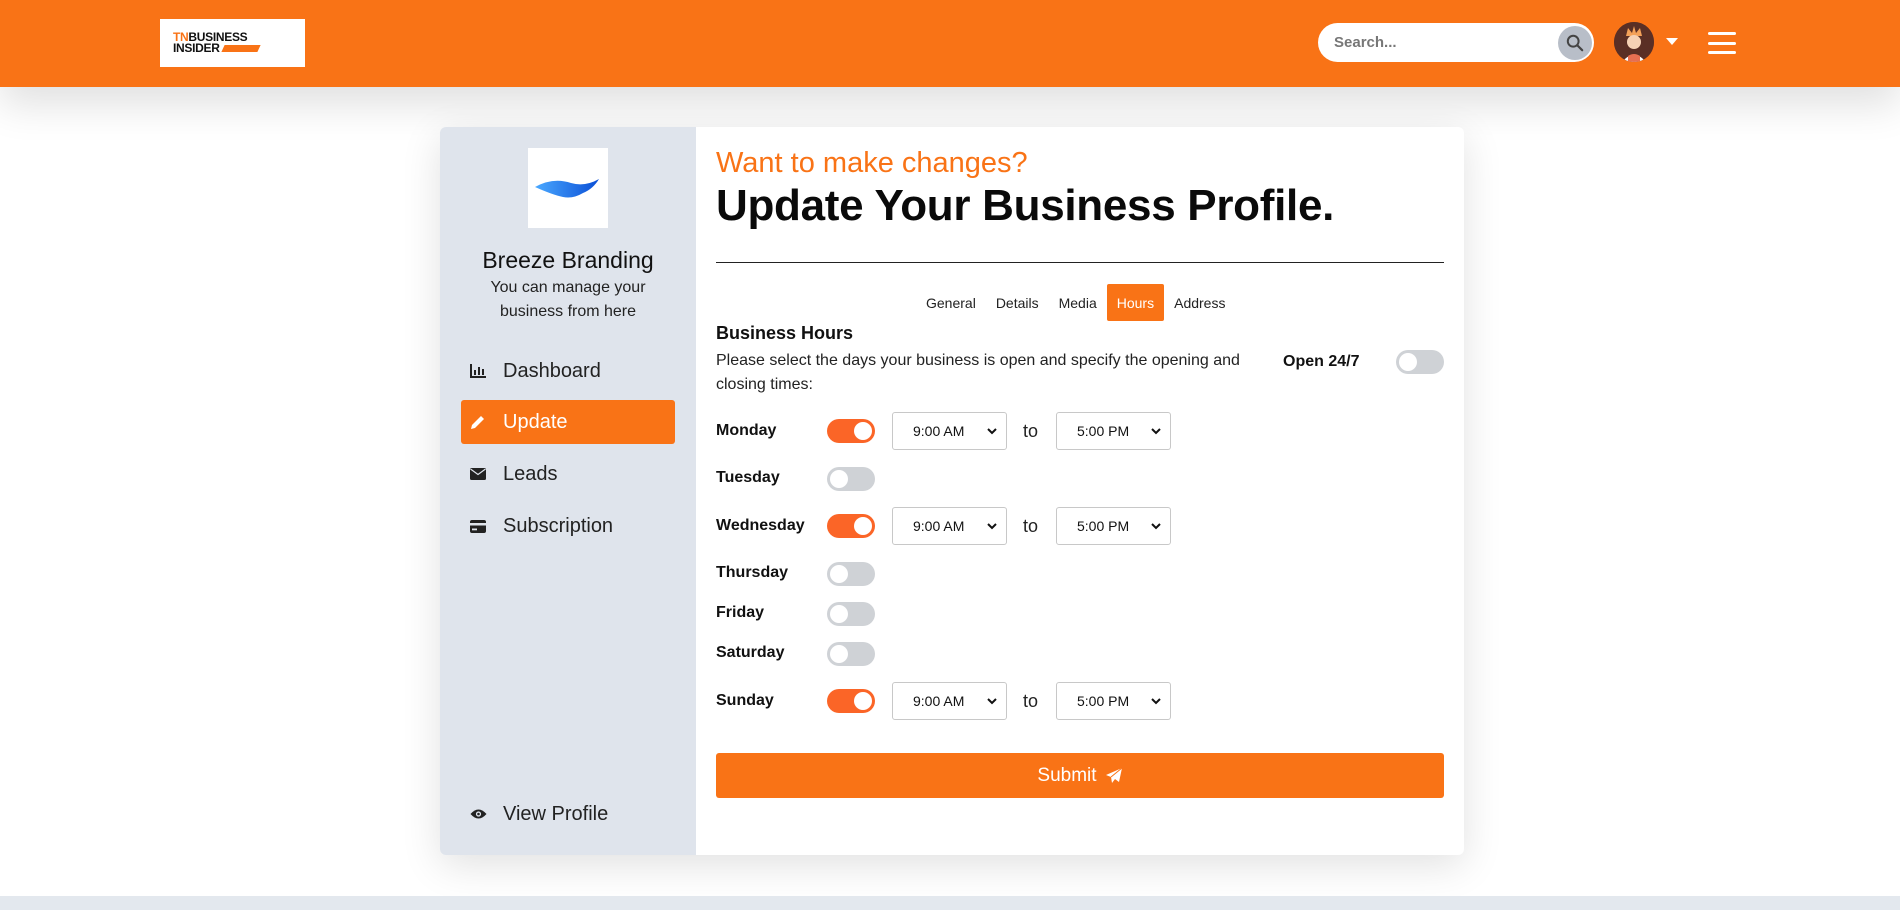 This screenshot has height=910, width=1900. What do you see at coordinates (872, 163) in the screenshot?
I see `page-kicker: Want to make changes?` at bounding box center [872, 163].